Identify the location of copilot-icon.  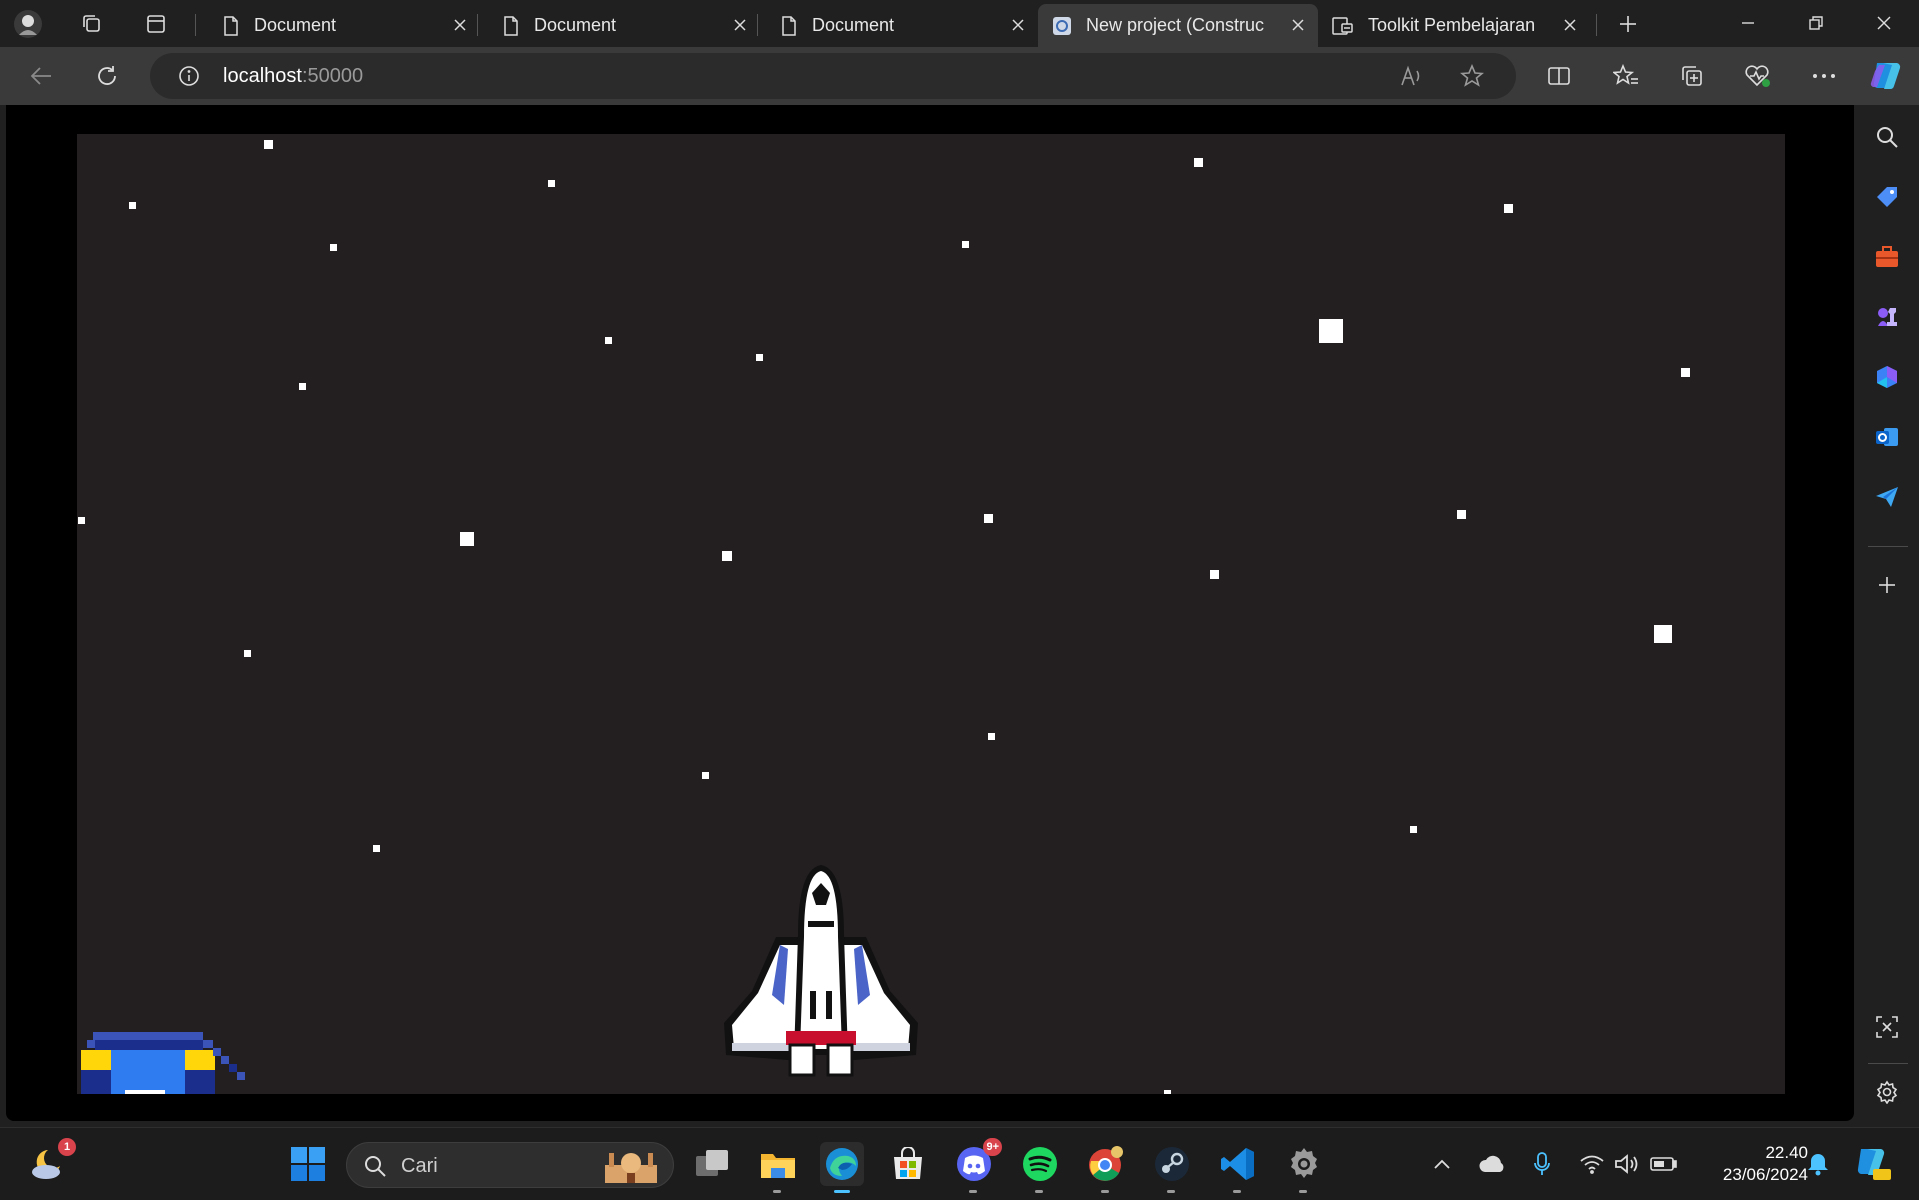
(1886, 76).